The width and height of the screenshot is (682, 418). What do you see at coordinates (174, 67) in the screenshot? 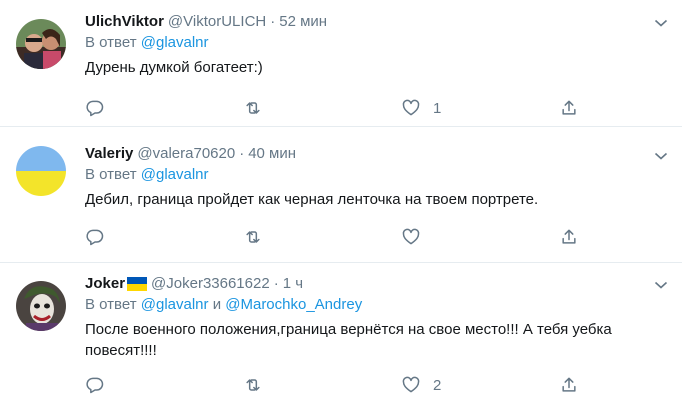
I see `tweet-text: Дурень думкой богатеет:)` at bounding box center [174, 67].